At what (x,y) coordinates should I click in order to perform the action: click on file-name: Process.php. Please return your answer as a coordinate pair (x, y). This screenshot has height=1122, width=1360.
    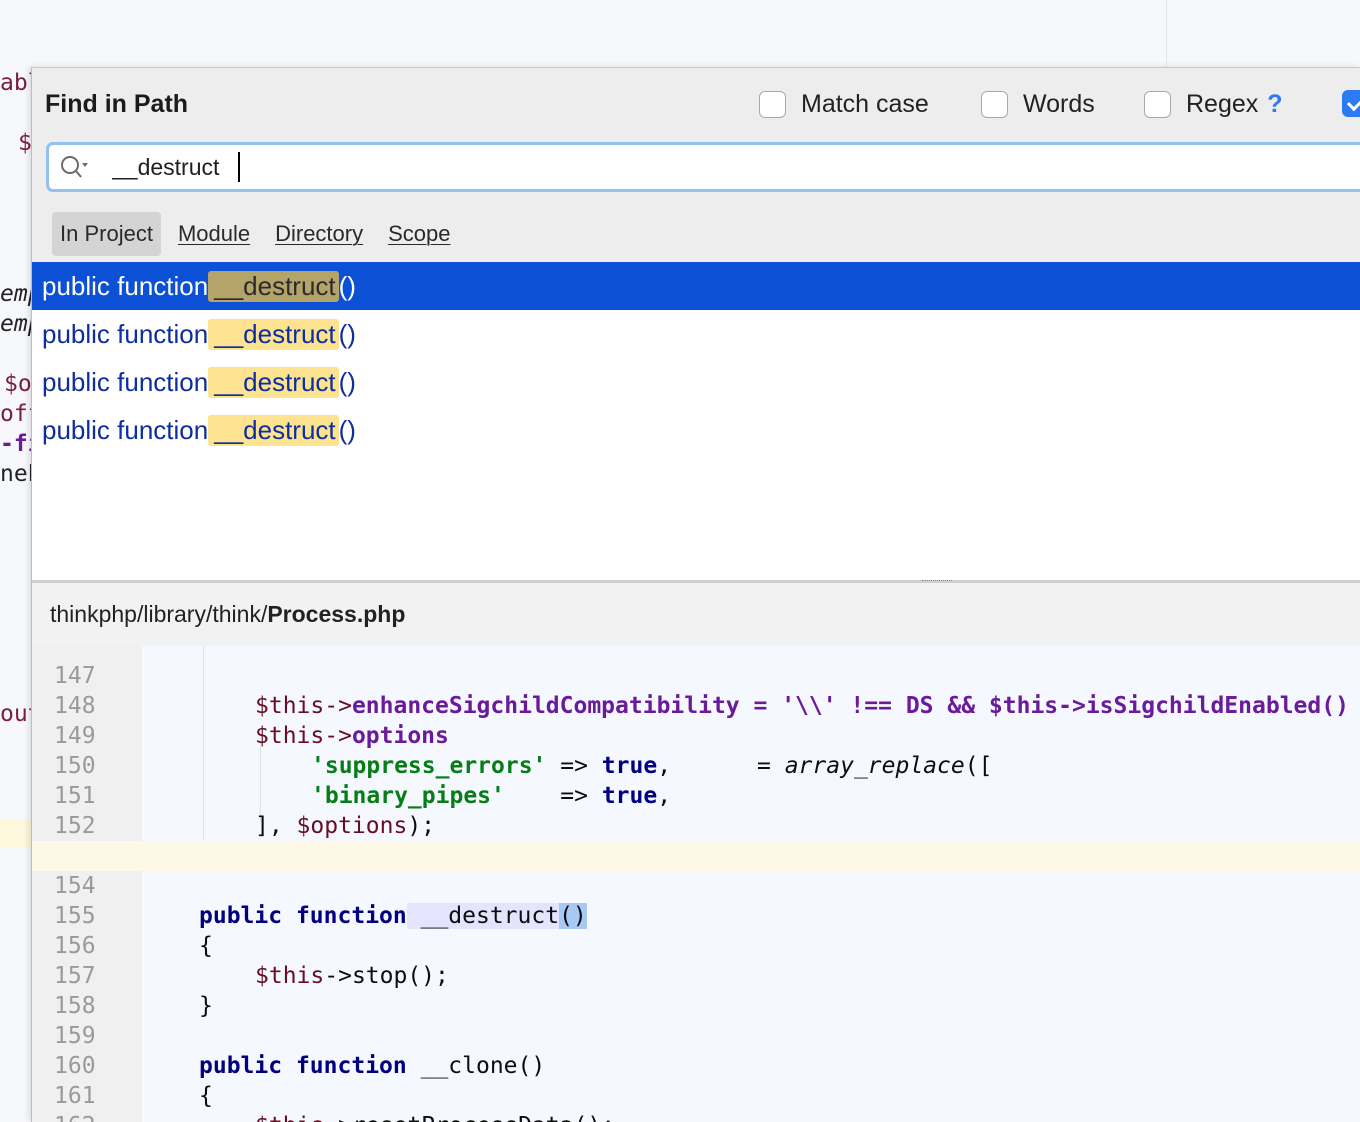
    Looking at the image, I should click on (336, 614).